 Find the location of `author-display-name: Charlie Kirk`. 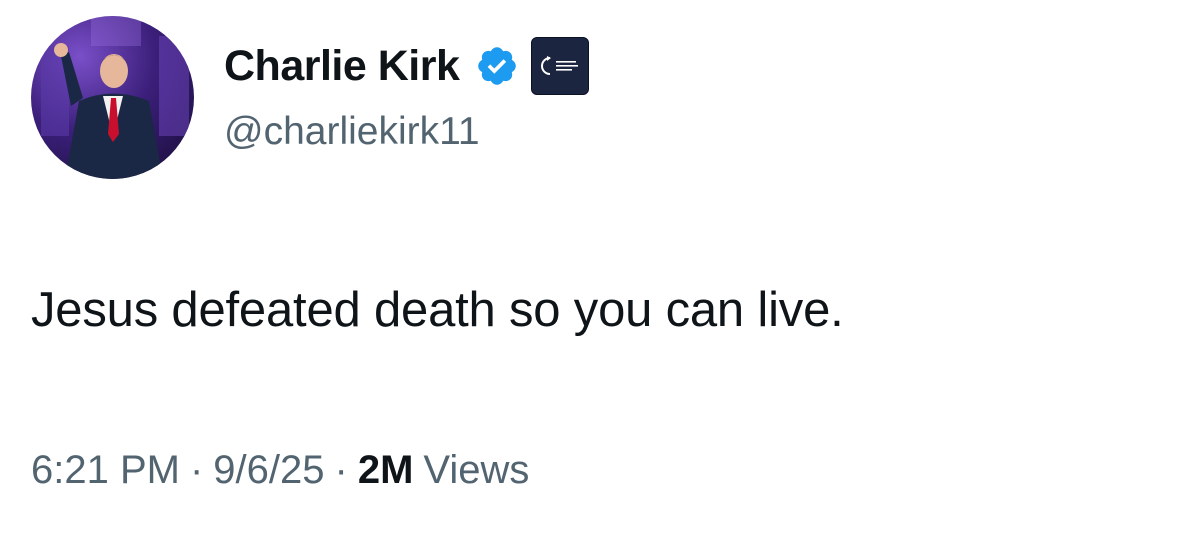

author-display-name: Charlie Kirk is located at coordinates (342, 66).